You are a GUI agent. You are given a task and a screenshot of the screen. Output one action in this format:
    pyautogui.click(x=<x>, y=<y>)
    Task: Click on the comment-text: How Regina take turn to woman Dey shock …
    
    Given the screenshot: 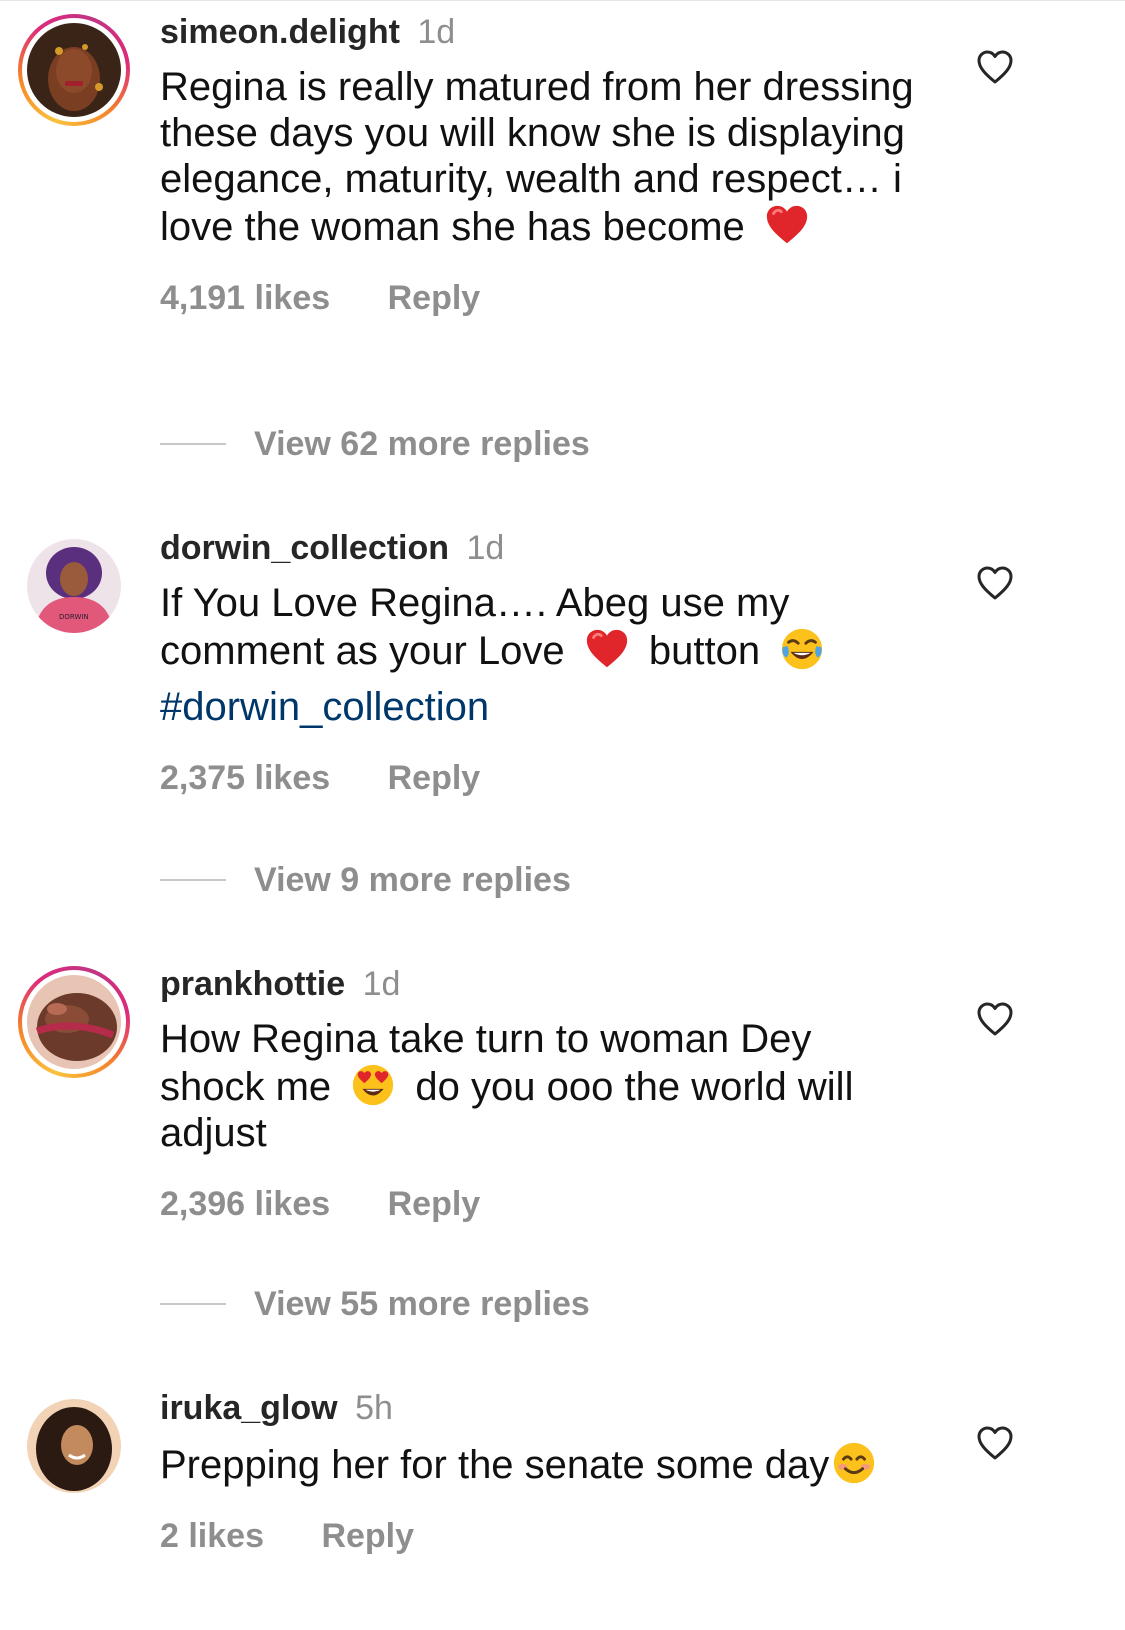 What is the action you would take?
    pyautogui.click(x=530, y=1086)
    